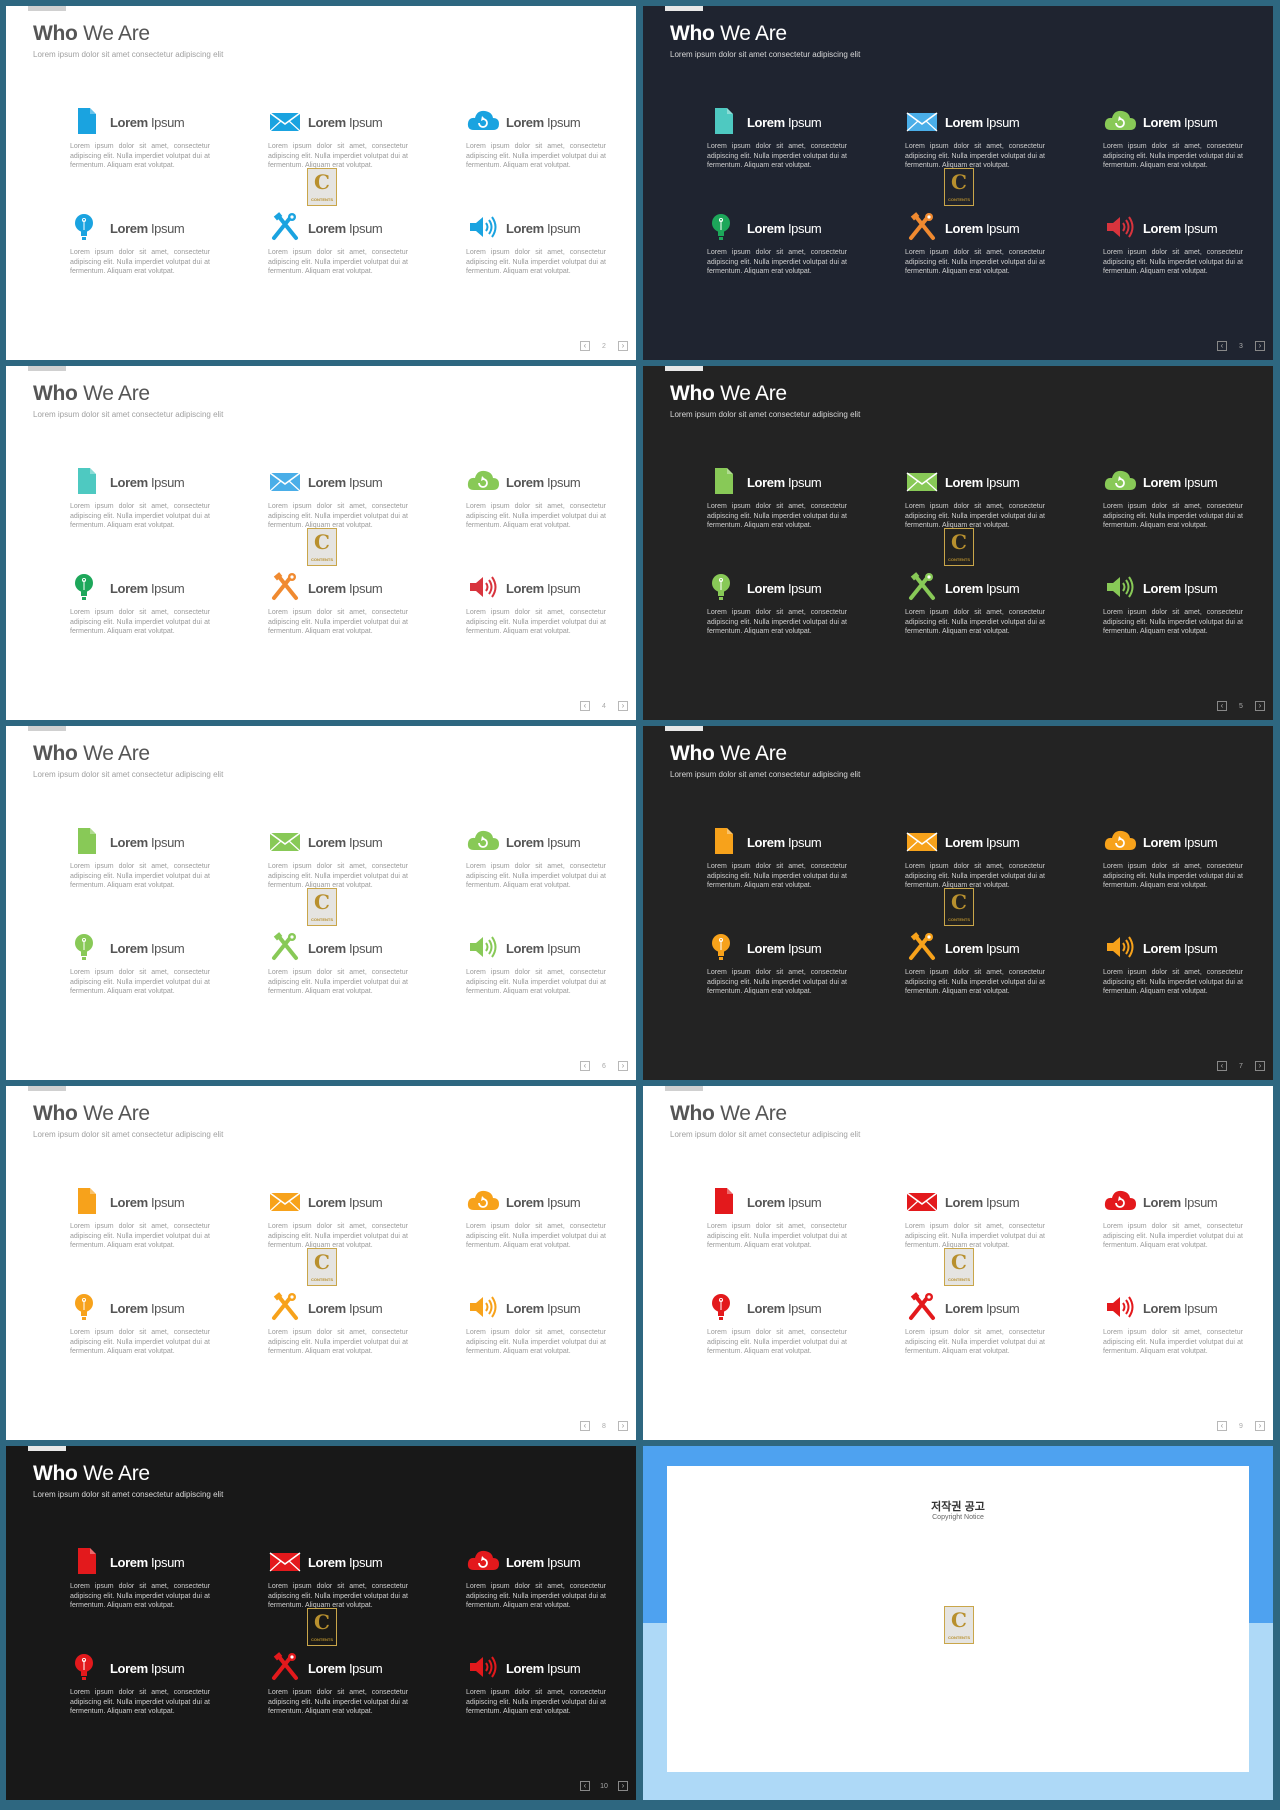 The height and width of the screenshot is (1810, 1280). I want to click on page-number: 9, so click(1241, 1426).